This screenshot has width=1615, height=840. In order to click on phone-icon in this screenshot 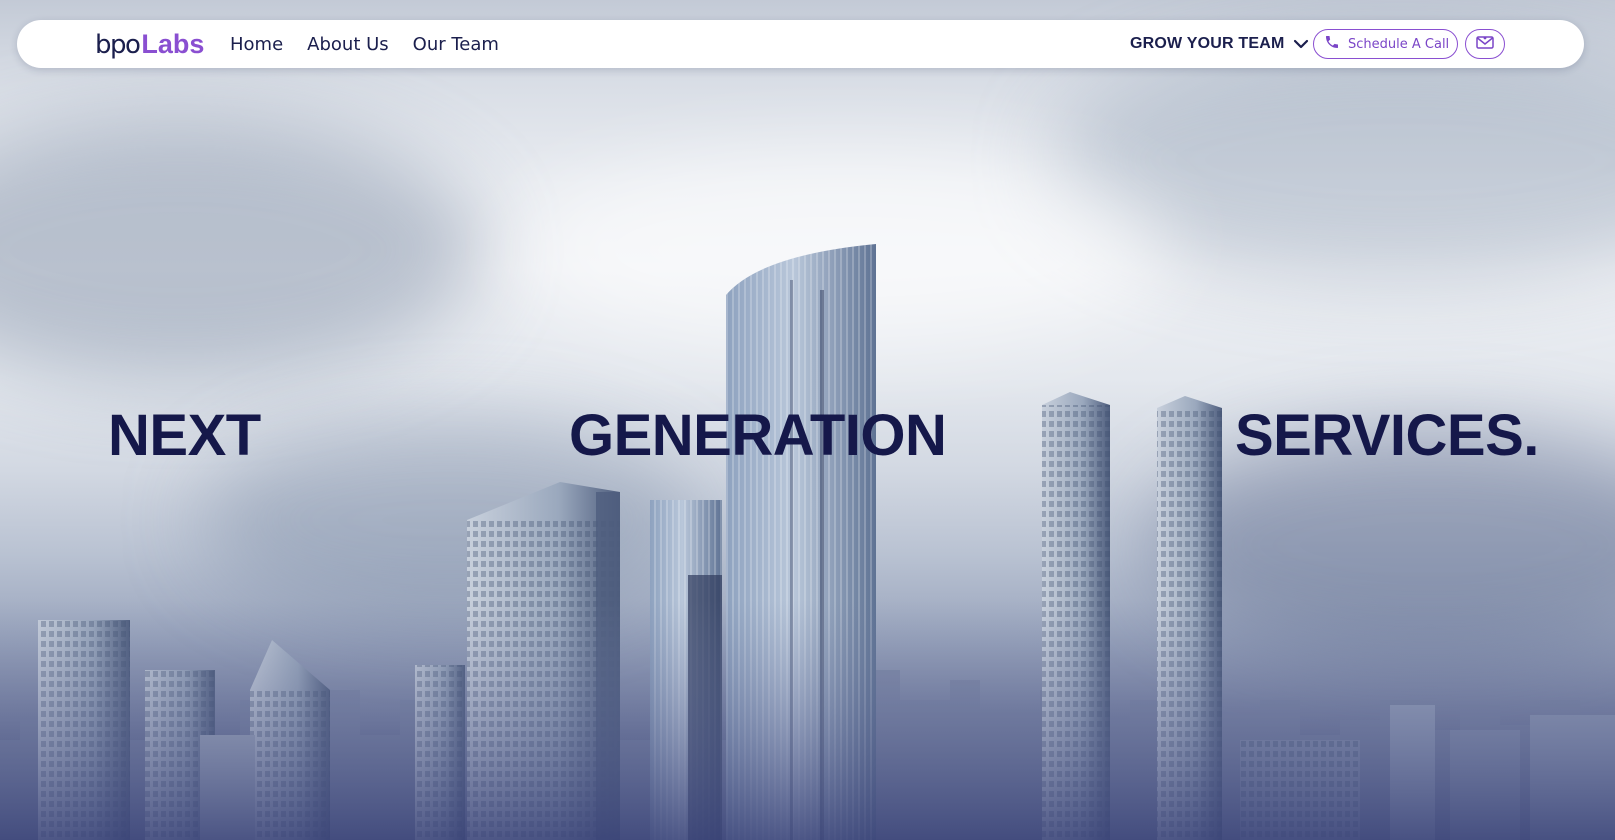, I will do `click(1332, 44)`.